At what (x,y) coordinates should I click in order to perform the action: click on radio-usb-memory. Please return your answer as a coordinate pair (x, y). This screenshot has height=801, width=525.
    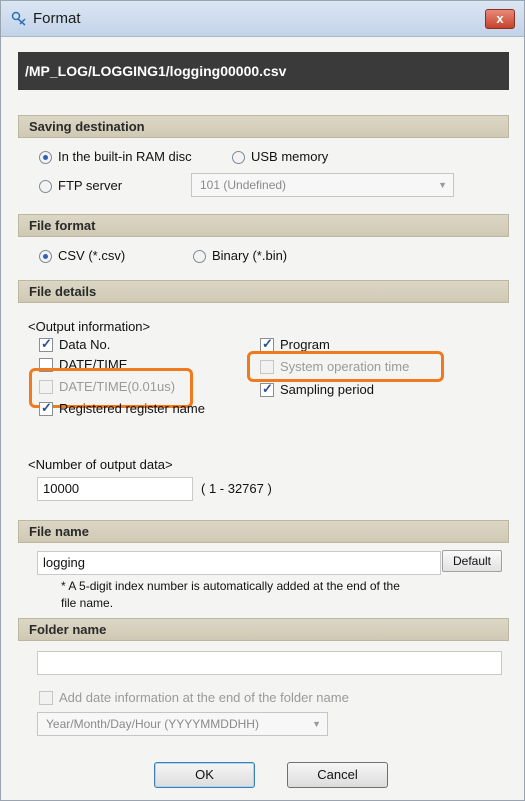
    Looking at the image, I should click on (238, 157).